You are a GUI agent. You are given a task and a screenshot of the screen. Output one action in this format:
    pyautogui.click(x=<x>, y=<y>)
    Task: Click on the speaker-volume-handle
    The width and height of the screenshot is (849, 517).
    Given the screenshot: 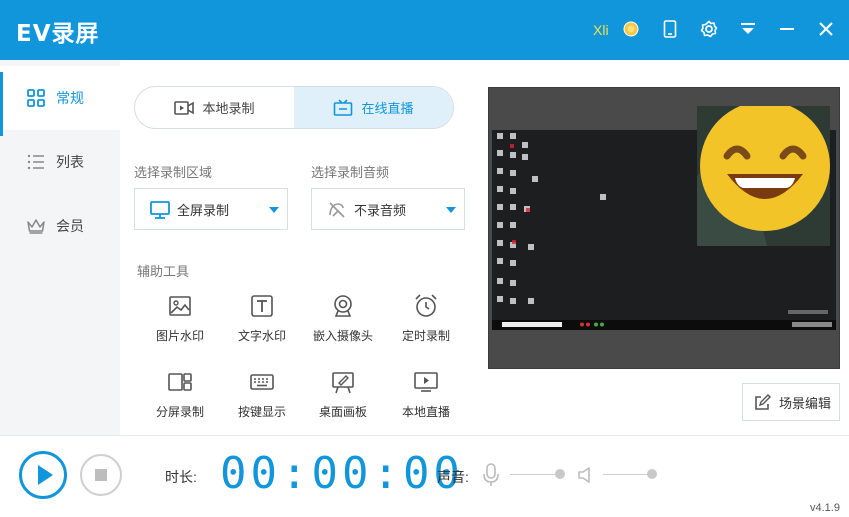 What is the action you would take?
    pyautogui.click(x=652, y=474)
    